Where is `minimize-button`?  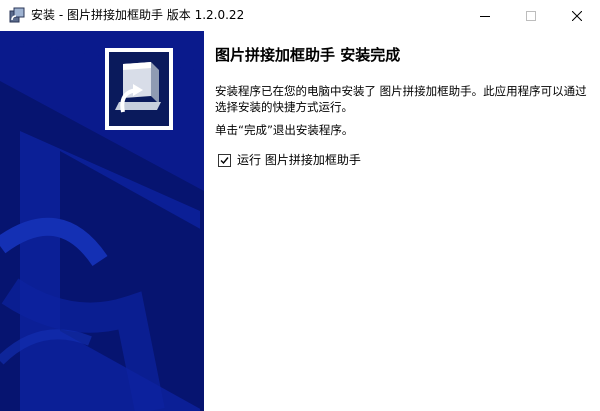
minimize-button is located at coordinates (485, 15).